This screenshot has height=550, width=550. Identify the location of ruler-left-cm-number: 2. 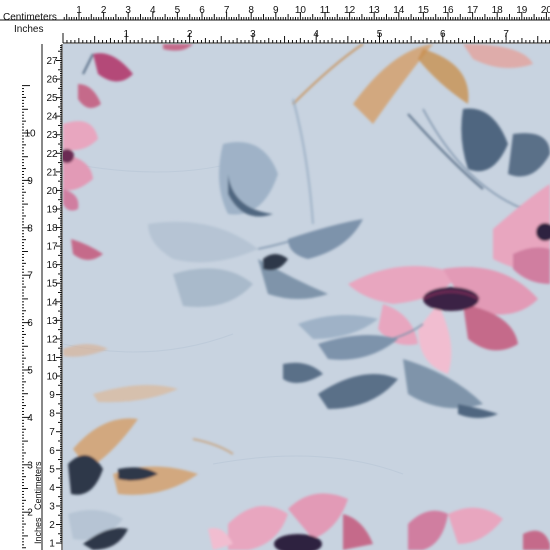
(52, 525).